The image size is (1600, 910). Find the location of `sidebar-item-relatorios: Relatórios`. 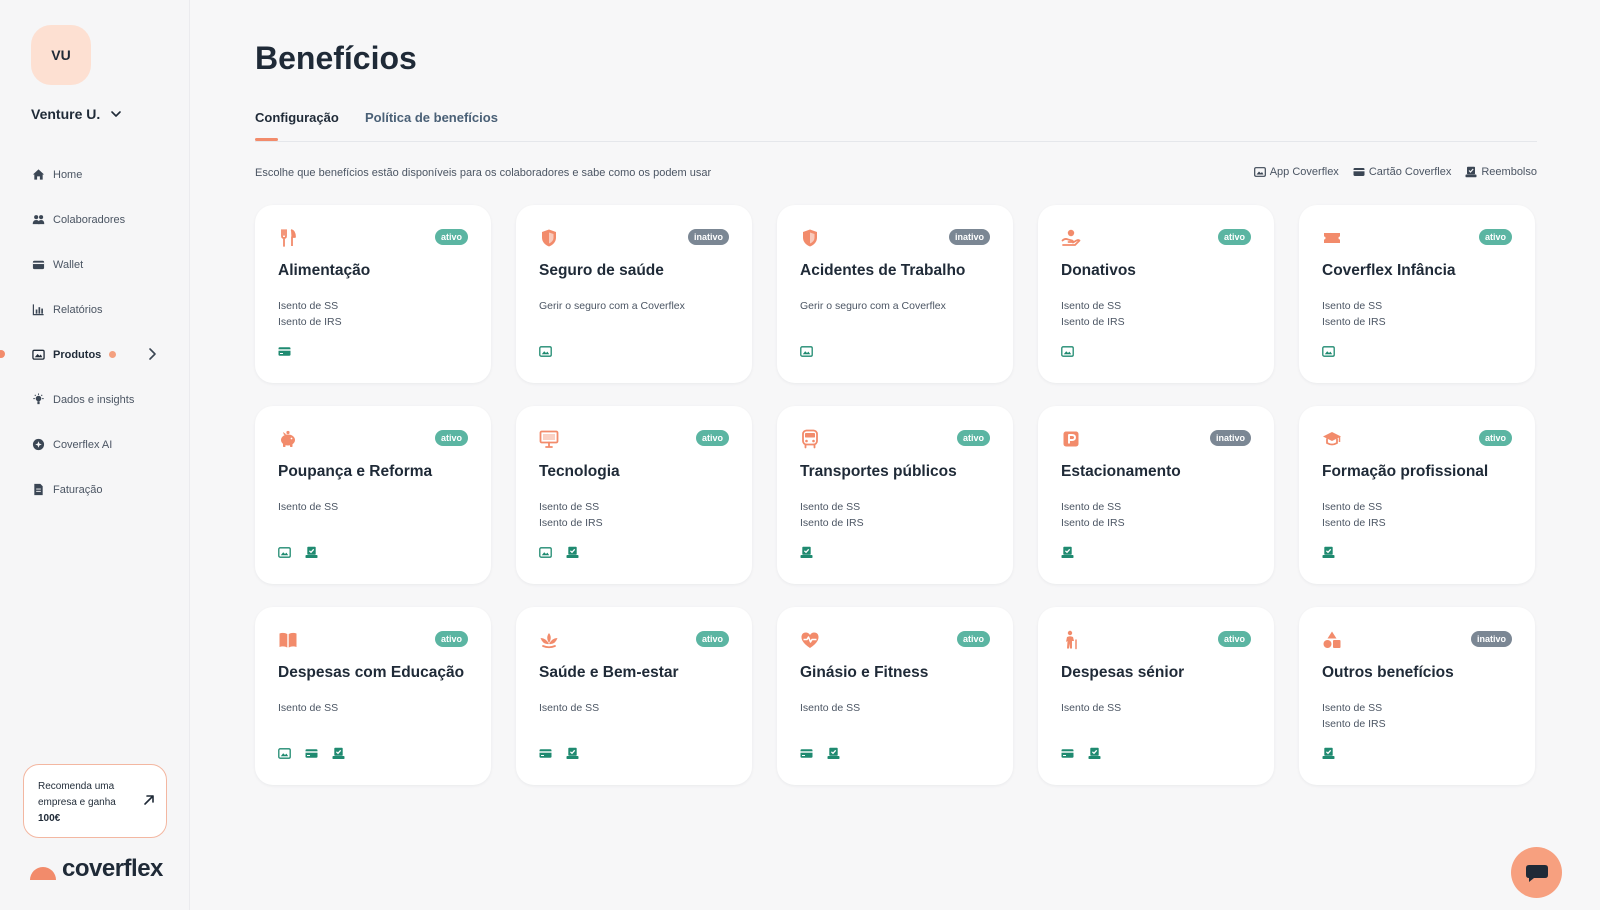

sidebar-item-relatorios: Relatórios is located at coordinates (95, 309).